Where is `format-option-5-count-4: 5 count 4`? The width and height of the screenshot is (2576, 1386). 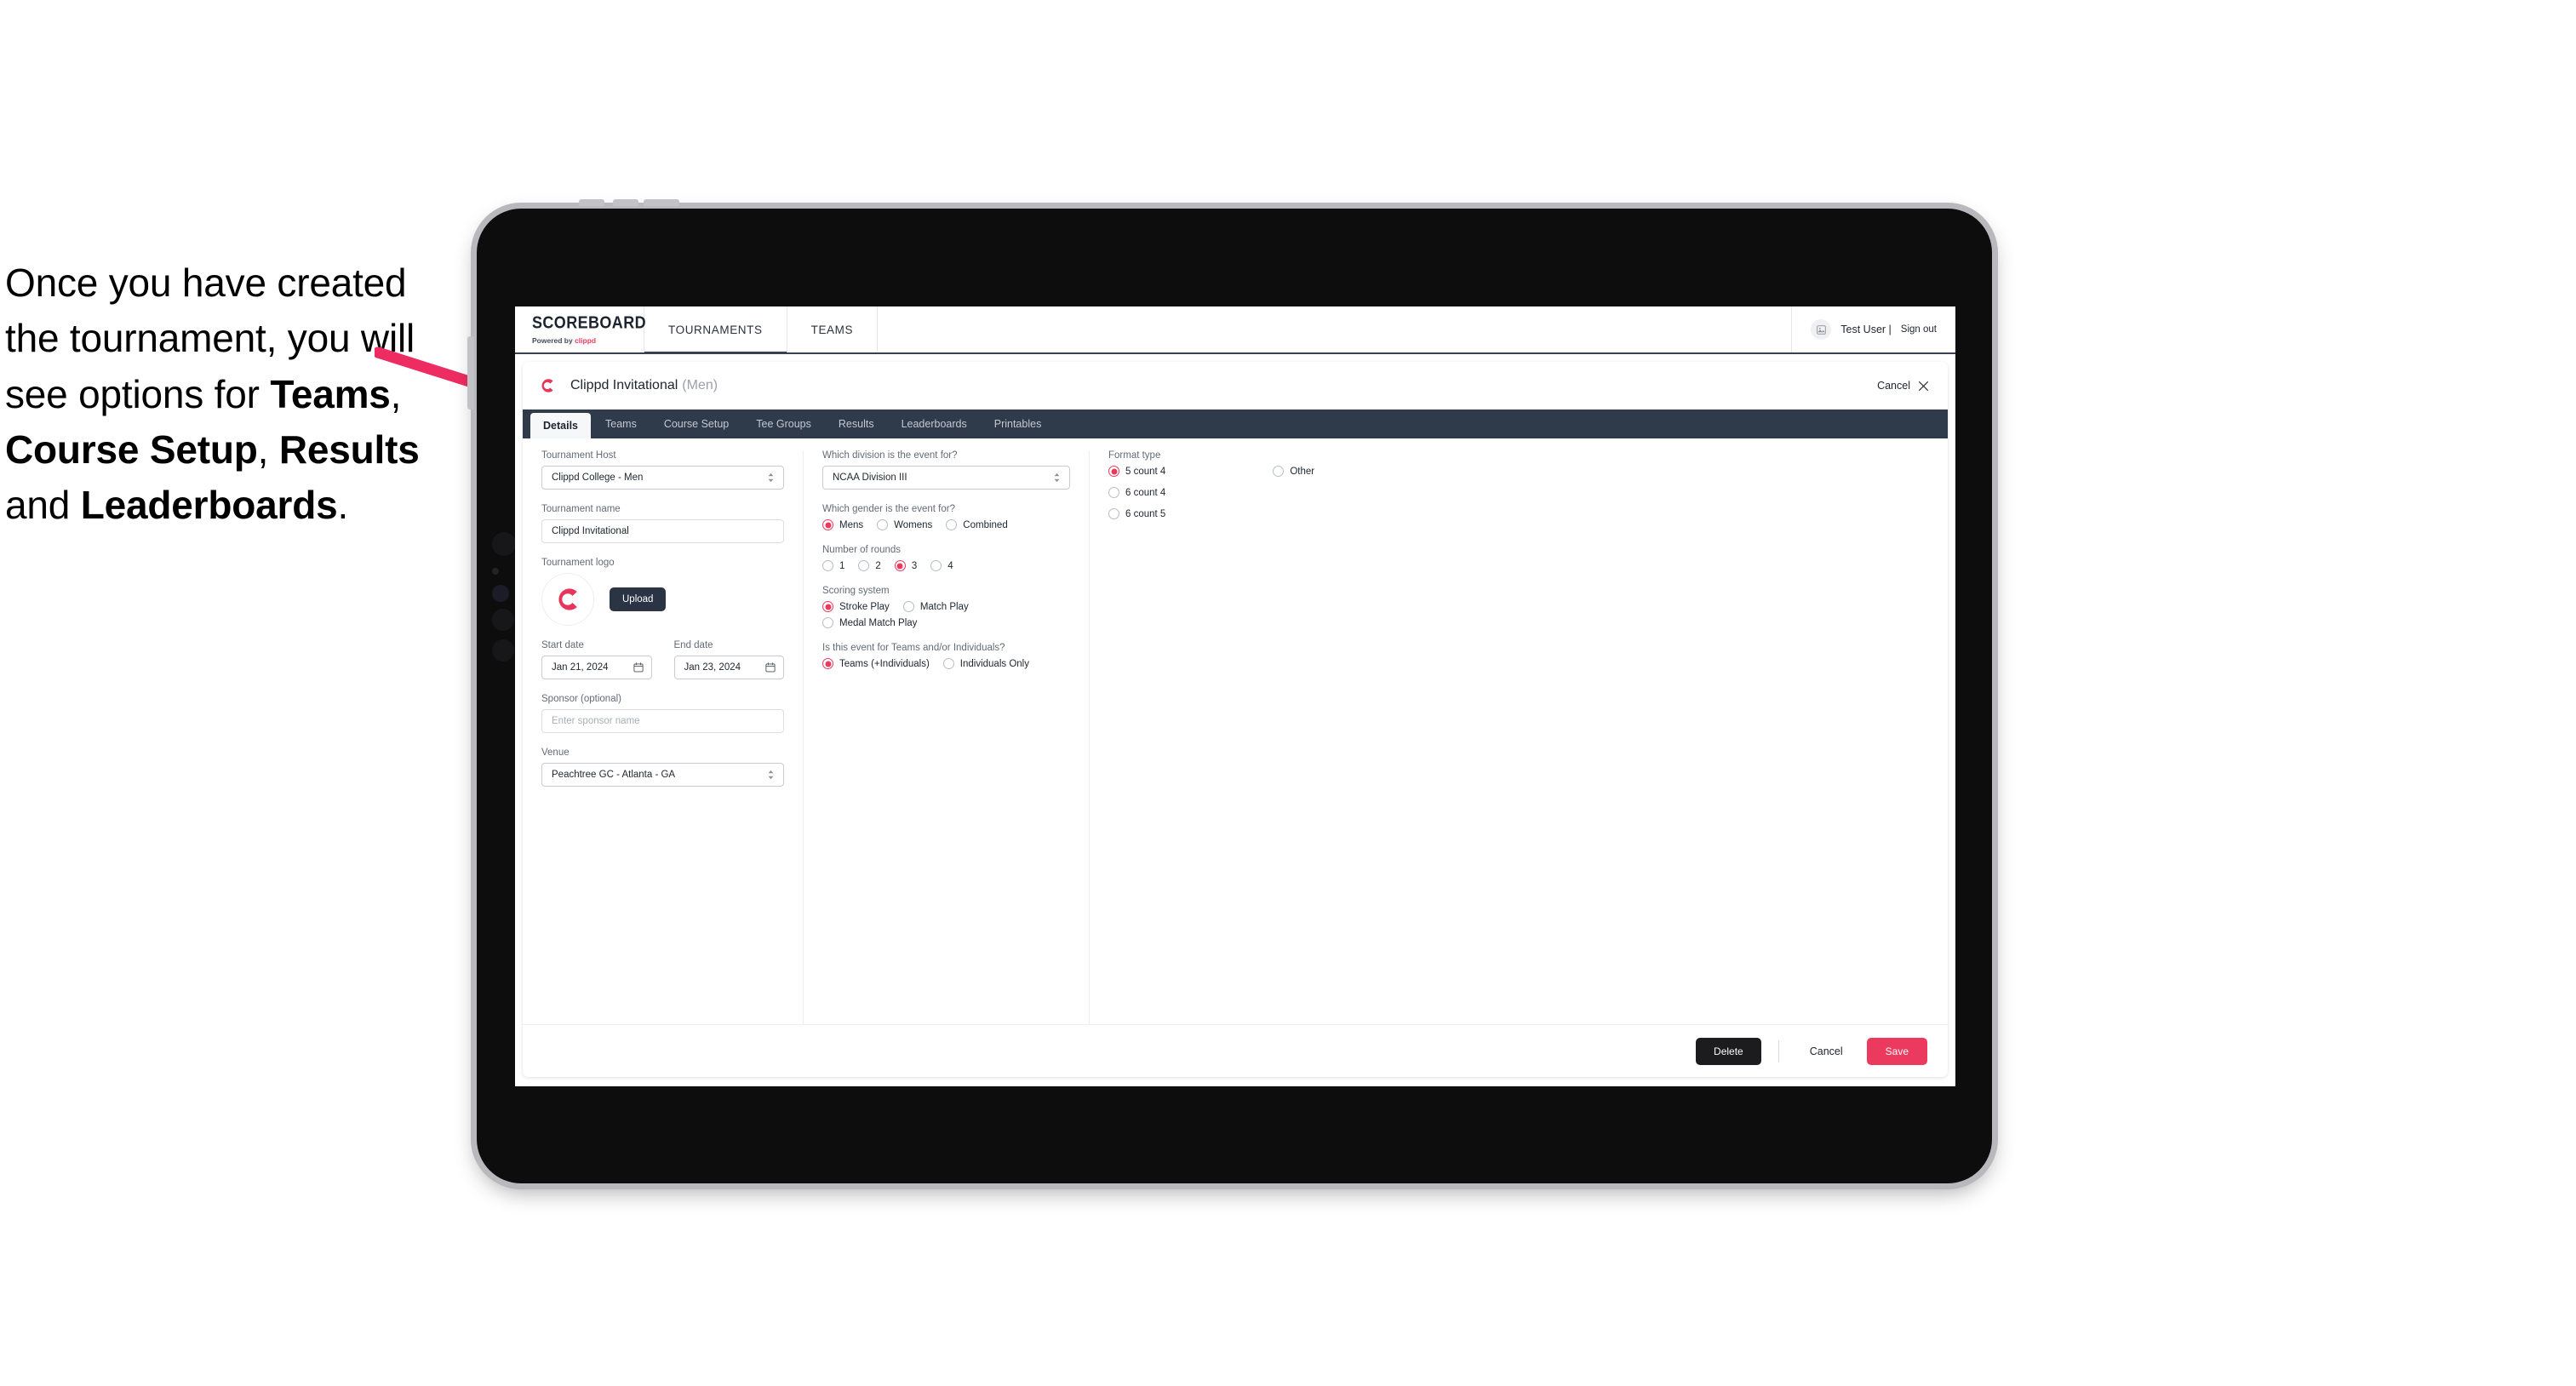 format-option-5-count-4: 5 count 4 is located at coordinates (1136, 471).